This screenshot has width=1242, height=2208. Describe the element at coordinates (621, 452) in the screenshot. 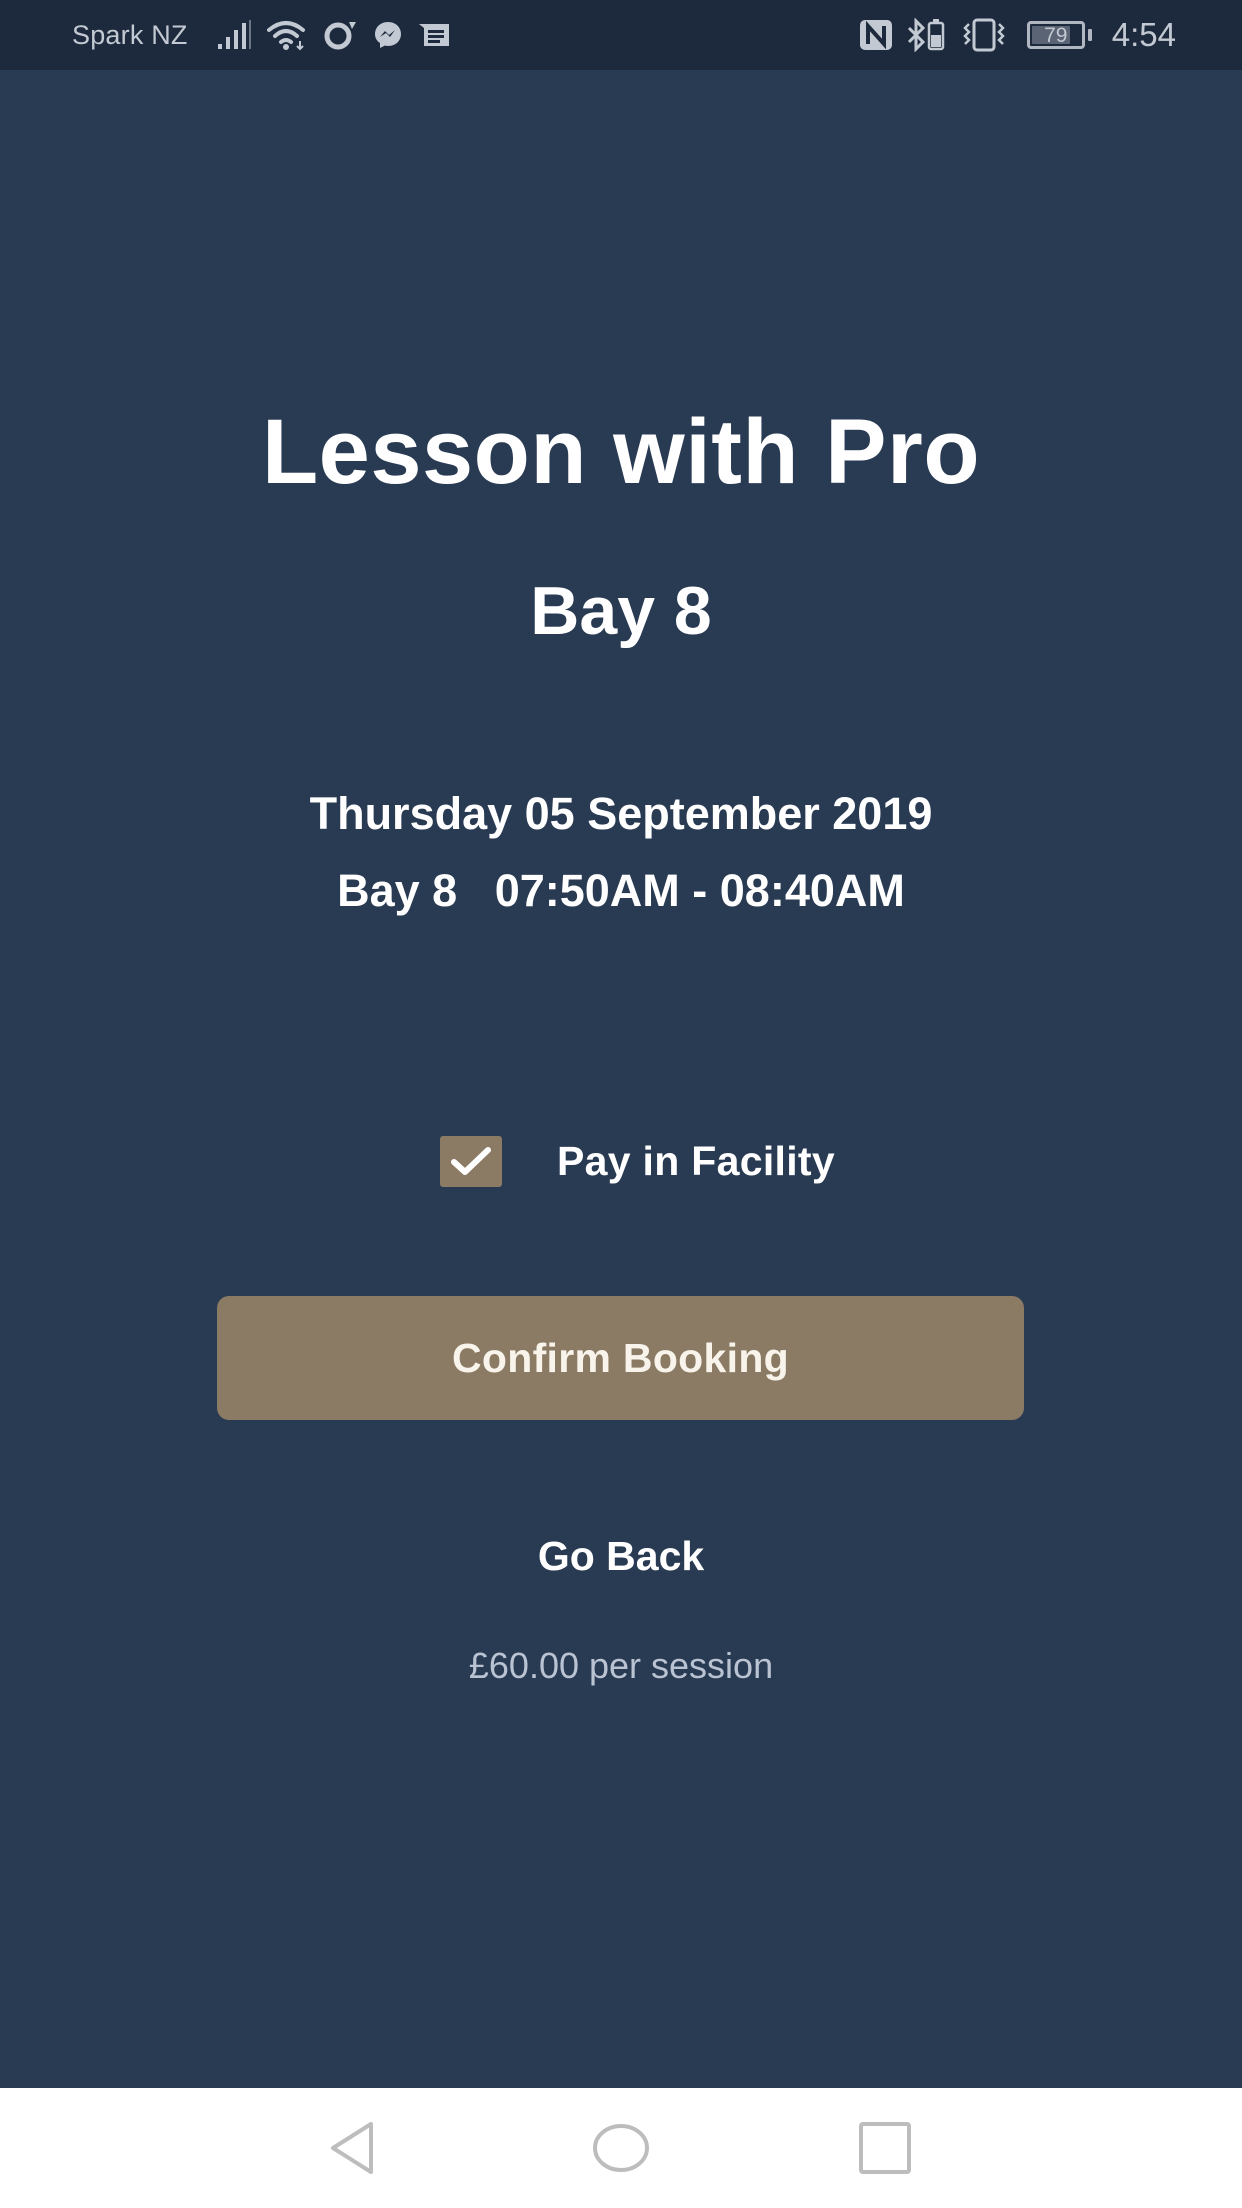

I see `page-title: Lesson with Pro` at that location.